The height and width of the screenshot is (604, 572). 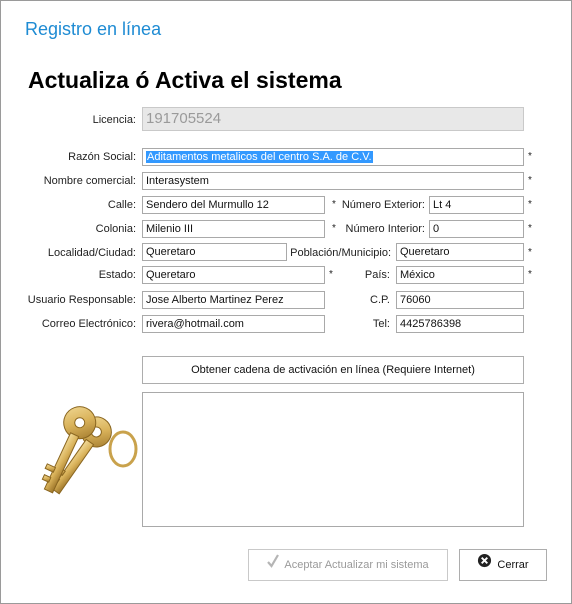 What do you see at coordinates (89, 450) in the screenshot?
I see `keys-icon` at bounding box center [89, 450].